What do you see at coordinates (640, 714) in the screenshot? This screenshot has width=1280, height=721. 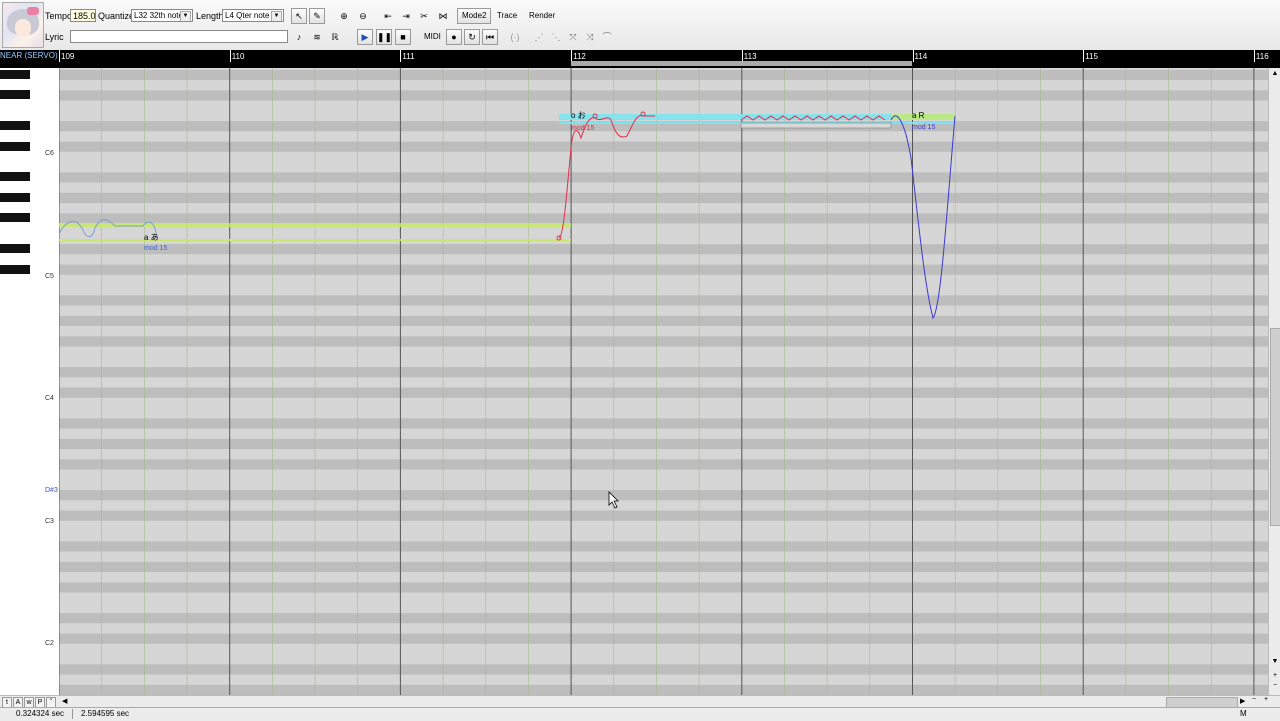 I see `status-bar: 0.324324 sec 2.594595 sec M` at bounding box center [640, 714].